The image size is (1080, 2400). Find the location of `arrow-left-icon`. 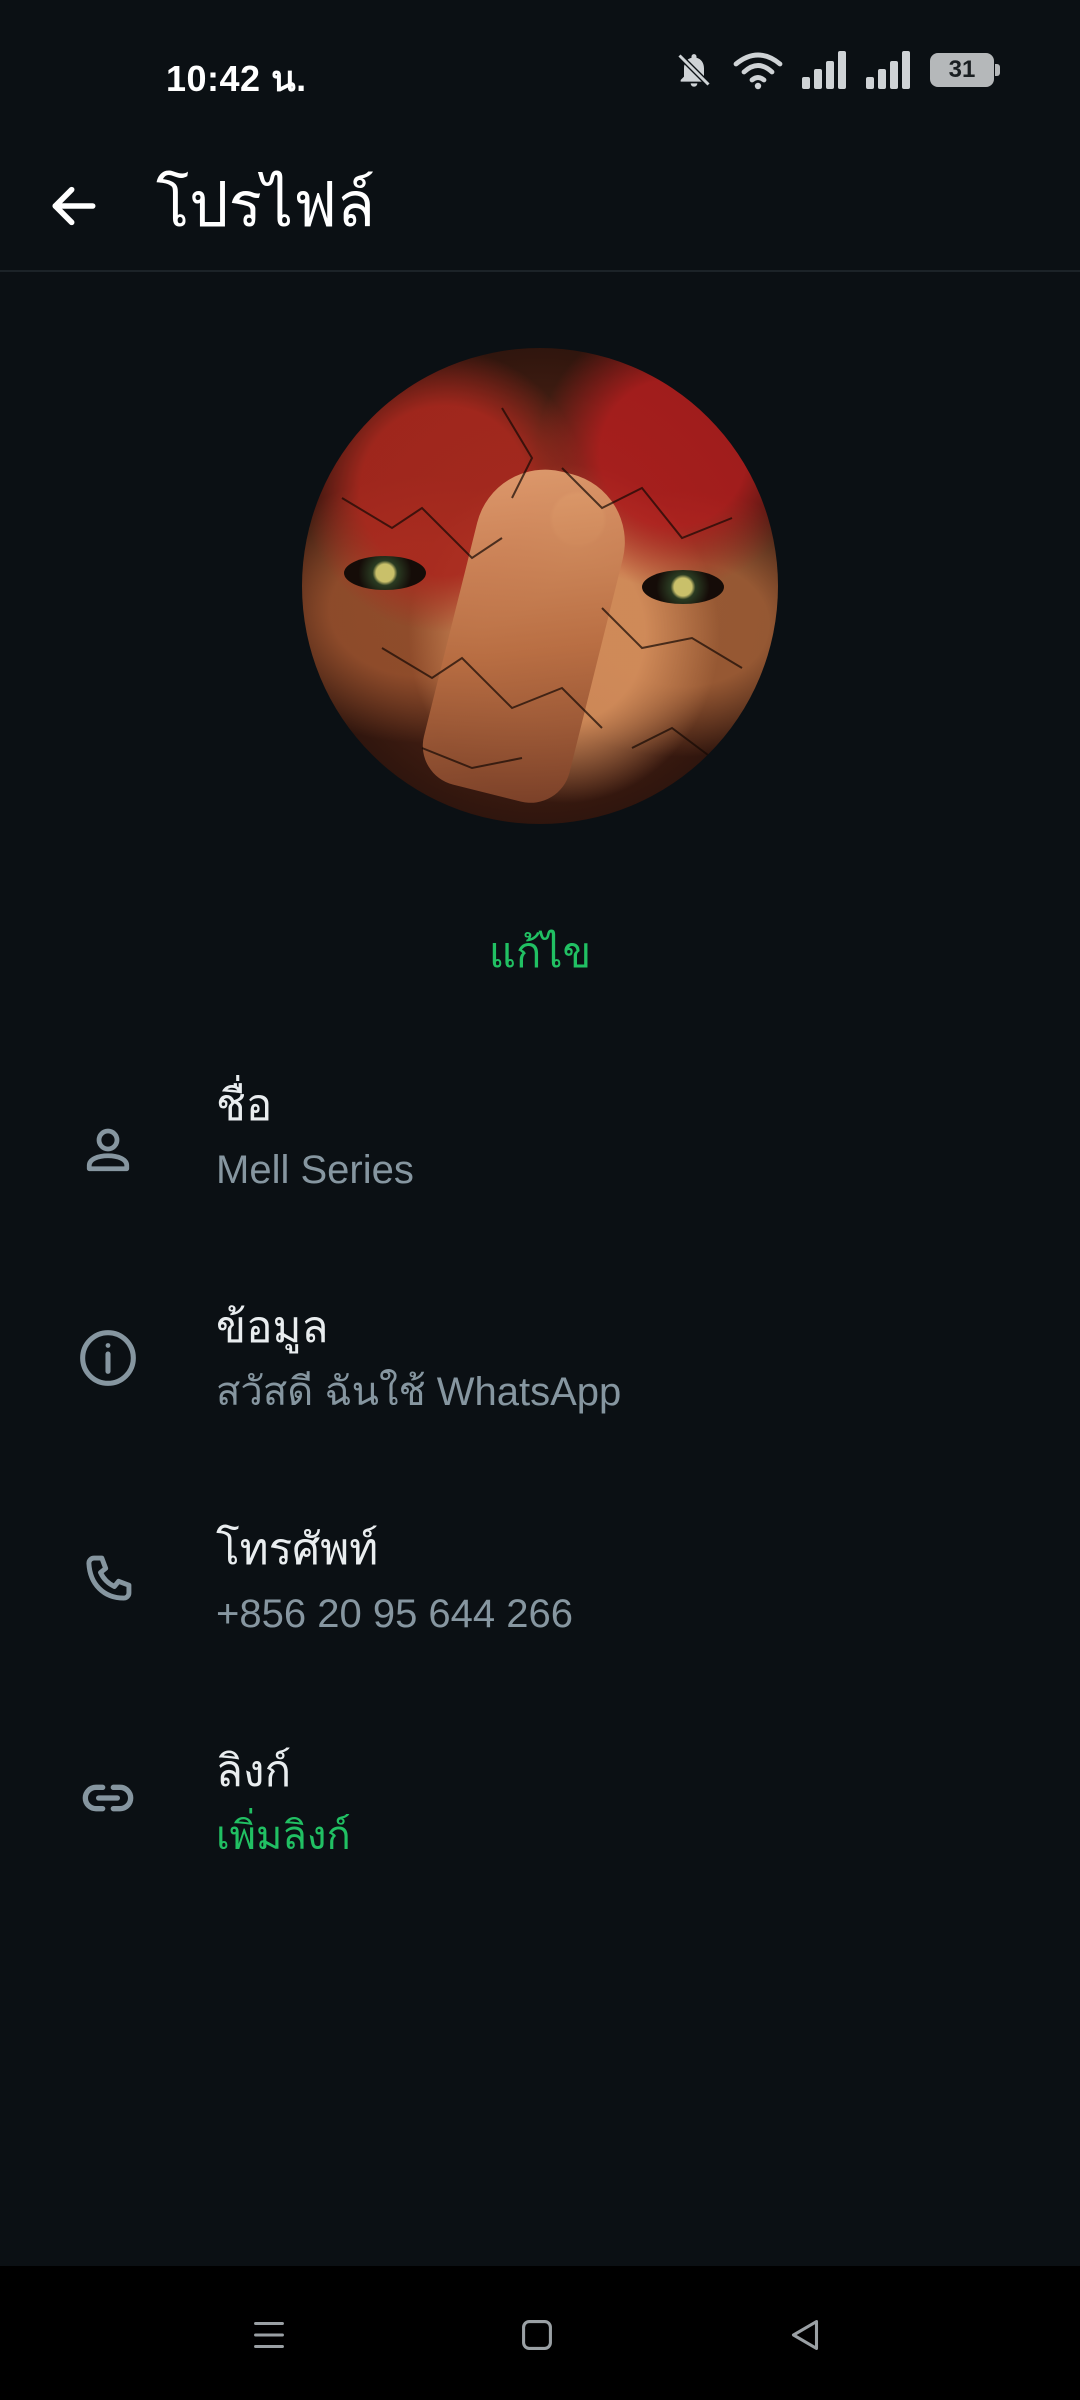

arrow-left-icon is located at coordinates (74, 206).